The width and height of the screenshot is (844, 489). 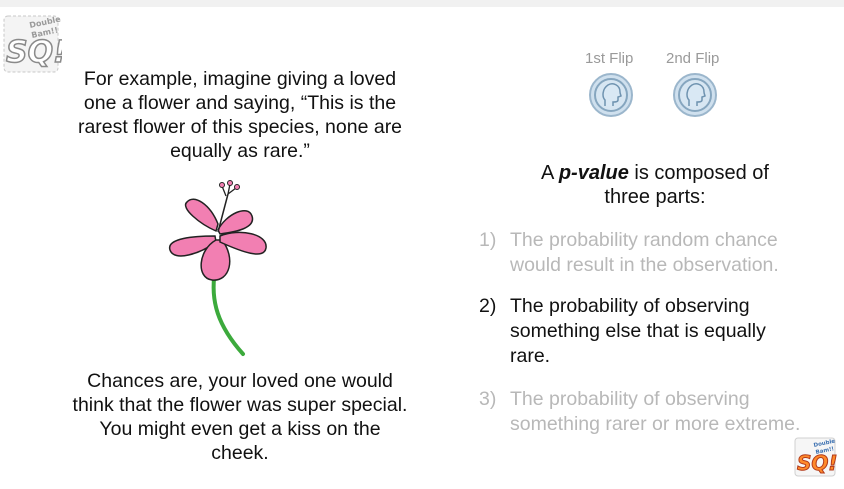 I want to click on pvalue-term: p-value, so click(x=593, y=173).